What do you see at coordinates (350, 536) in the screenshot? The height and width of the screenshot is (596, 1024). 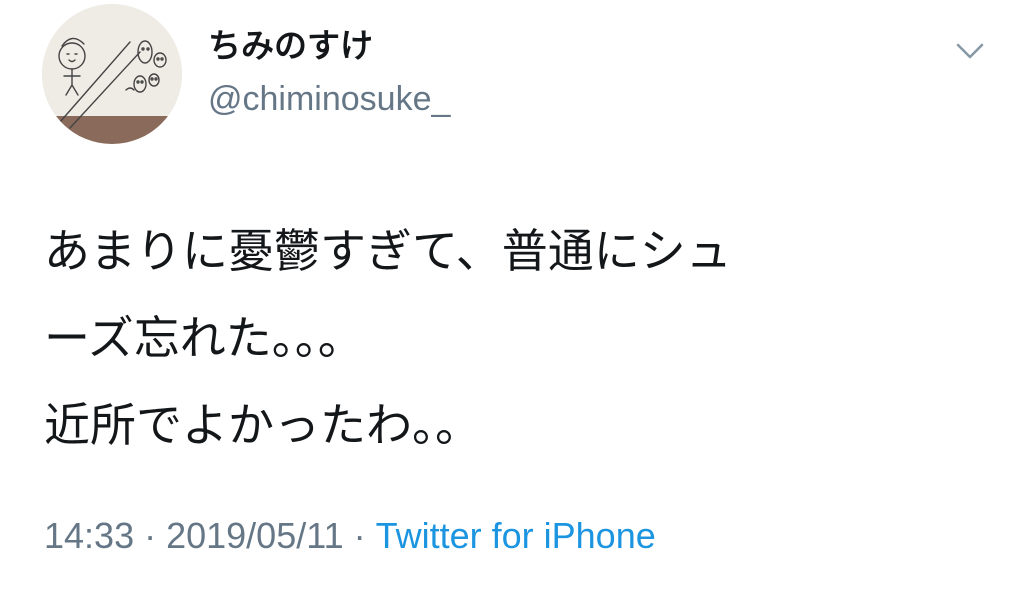 I see `tweet-metadata: 14:33 · 2019/05/11 · Twitter for iPhone` at bounding box center [350, 536].